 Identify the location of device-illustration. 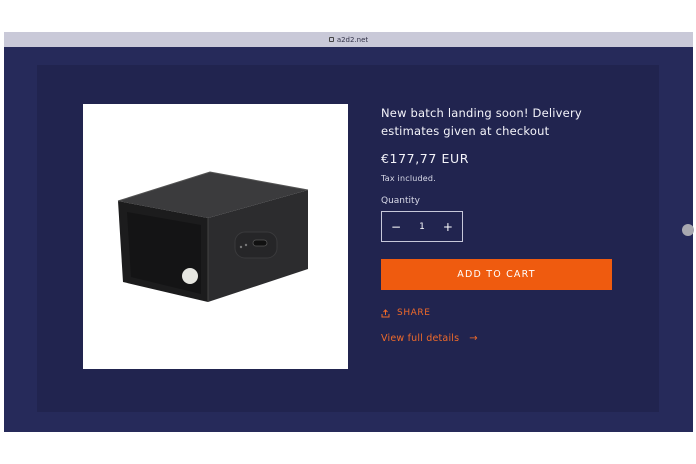
(213, 236).